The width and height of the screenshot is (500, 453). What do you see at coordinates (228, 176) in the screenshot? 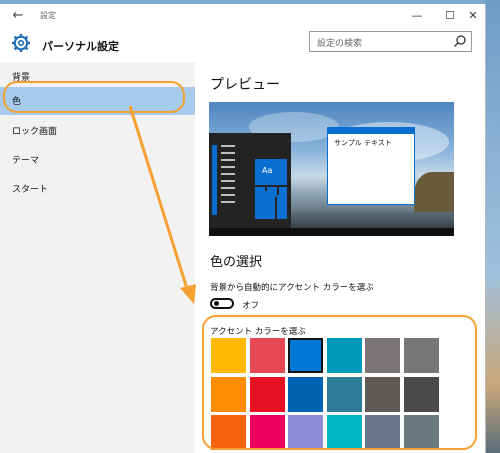
I see `preview-start-list` at bounding box center [228, 176].